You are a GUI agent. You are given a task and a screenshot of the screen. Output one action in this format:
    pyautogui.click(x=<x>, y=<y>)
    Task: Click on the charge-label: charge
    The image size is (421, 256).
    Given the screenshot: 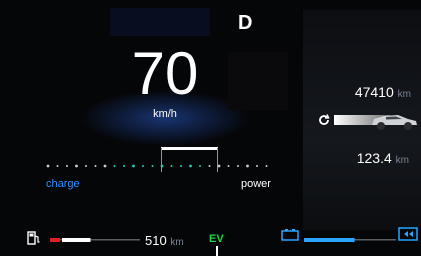 What is the action you would take?
    pyautogui.click(x=63, y=184)
    